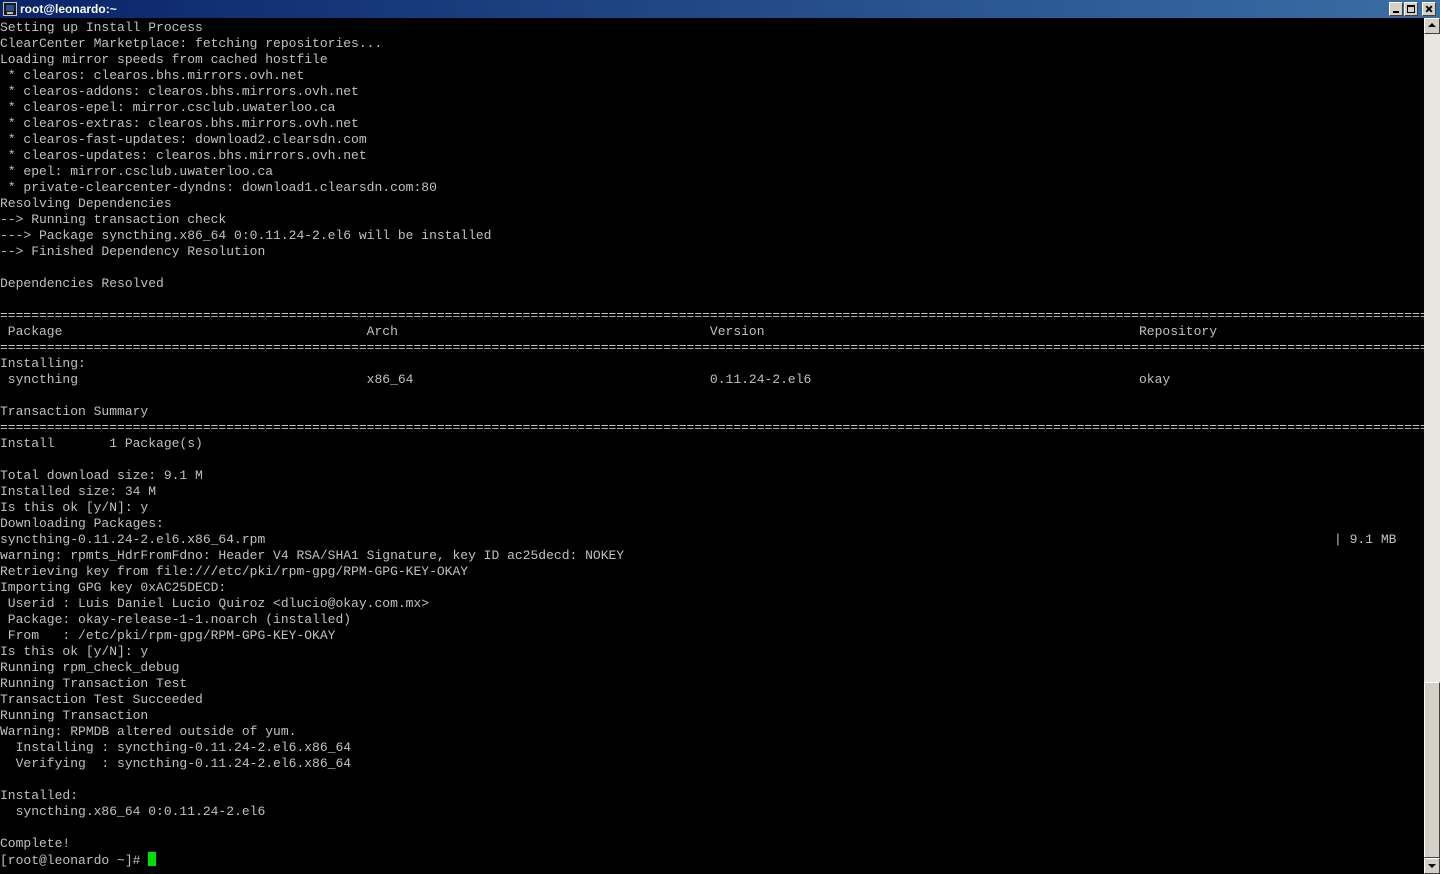  I want to click on close-button, so click(1429, 9).